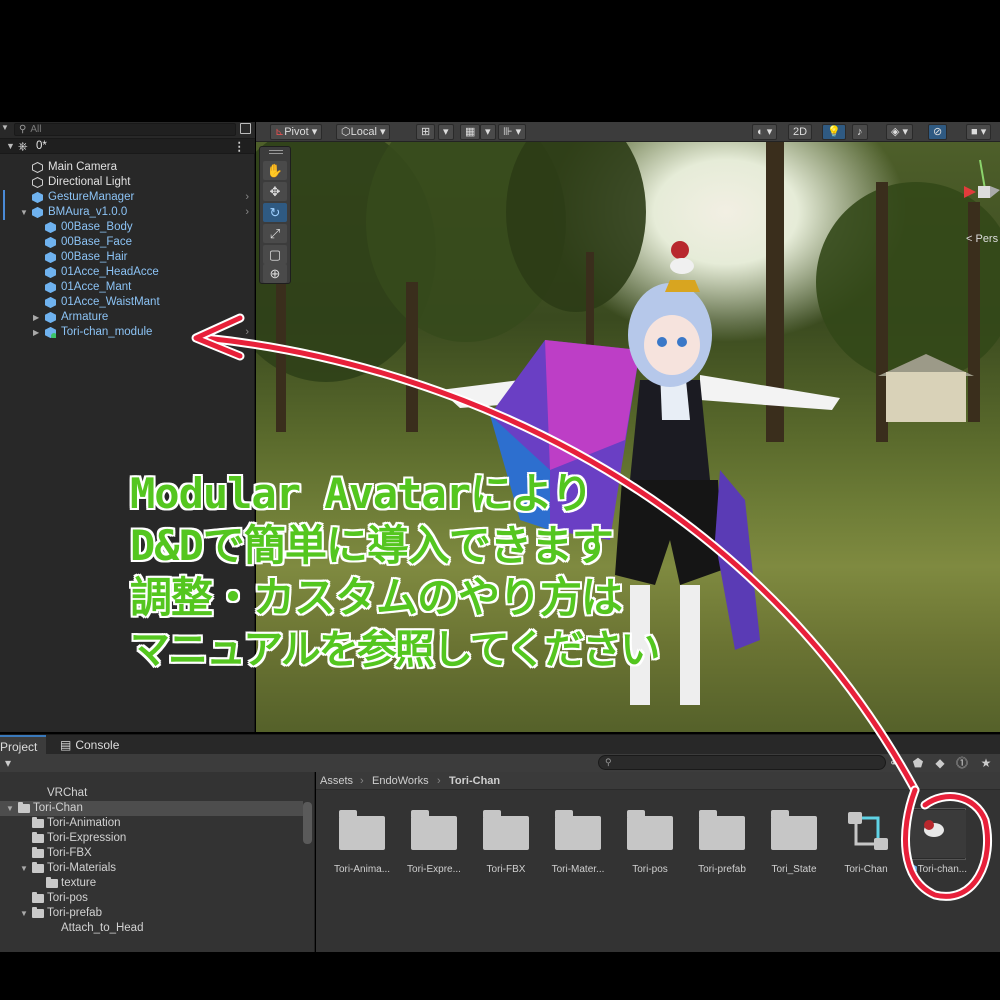 The height and width of the screenshot is (1000, 1000). Describe the element at coordinates (986, 763) in the screenshot. I see `favorite-star-icon: ★` at that location.